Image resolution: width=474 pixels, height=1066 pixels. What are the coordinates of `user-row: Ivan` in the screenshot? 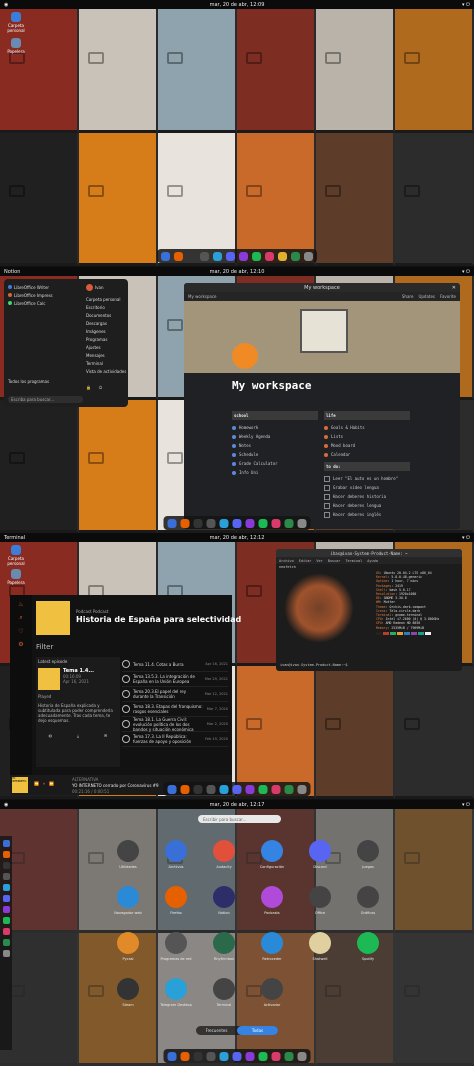 It's located at (106, 287).